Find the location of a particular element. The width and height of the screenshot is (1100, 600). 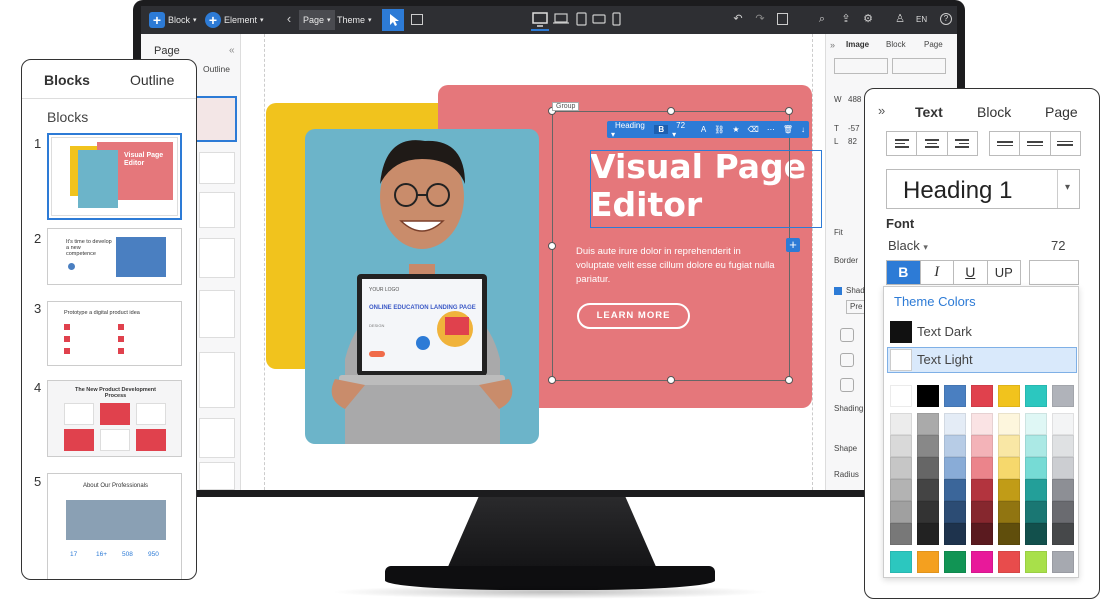

save-icon is located at coordinates (782, 19).